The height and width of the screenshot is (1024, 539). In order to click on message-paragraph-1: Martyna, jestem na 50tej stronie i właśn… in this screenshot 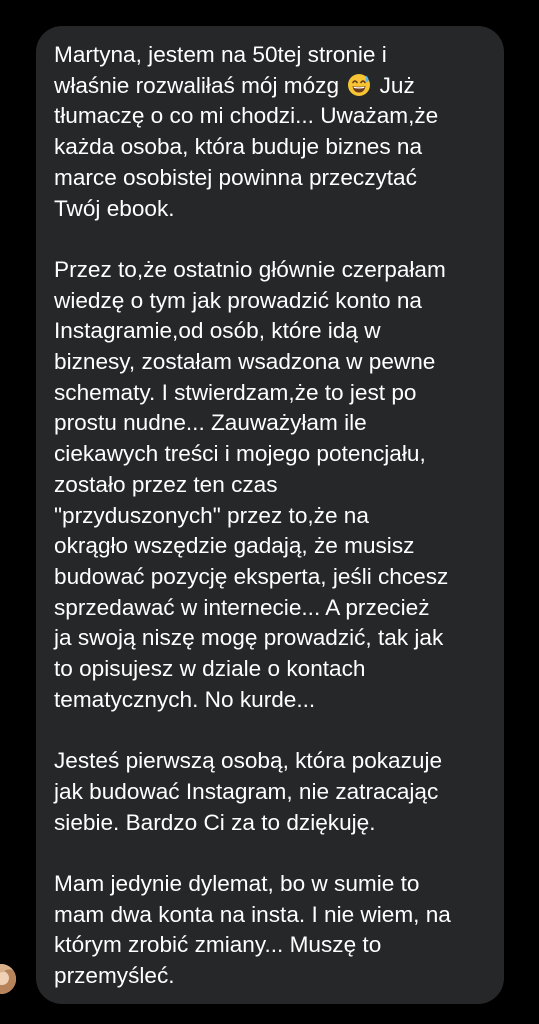, I will do `click(270, 132)`.